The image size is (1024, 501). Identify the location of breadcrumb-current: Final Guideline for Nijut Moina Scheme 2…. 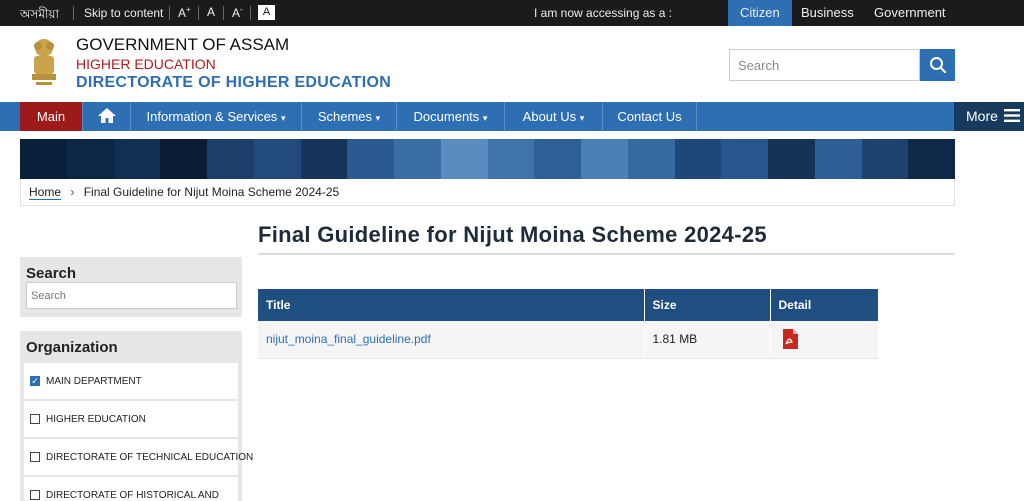
(211, 192).